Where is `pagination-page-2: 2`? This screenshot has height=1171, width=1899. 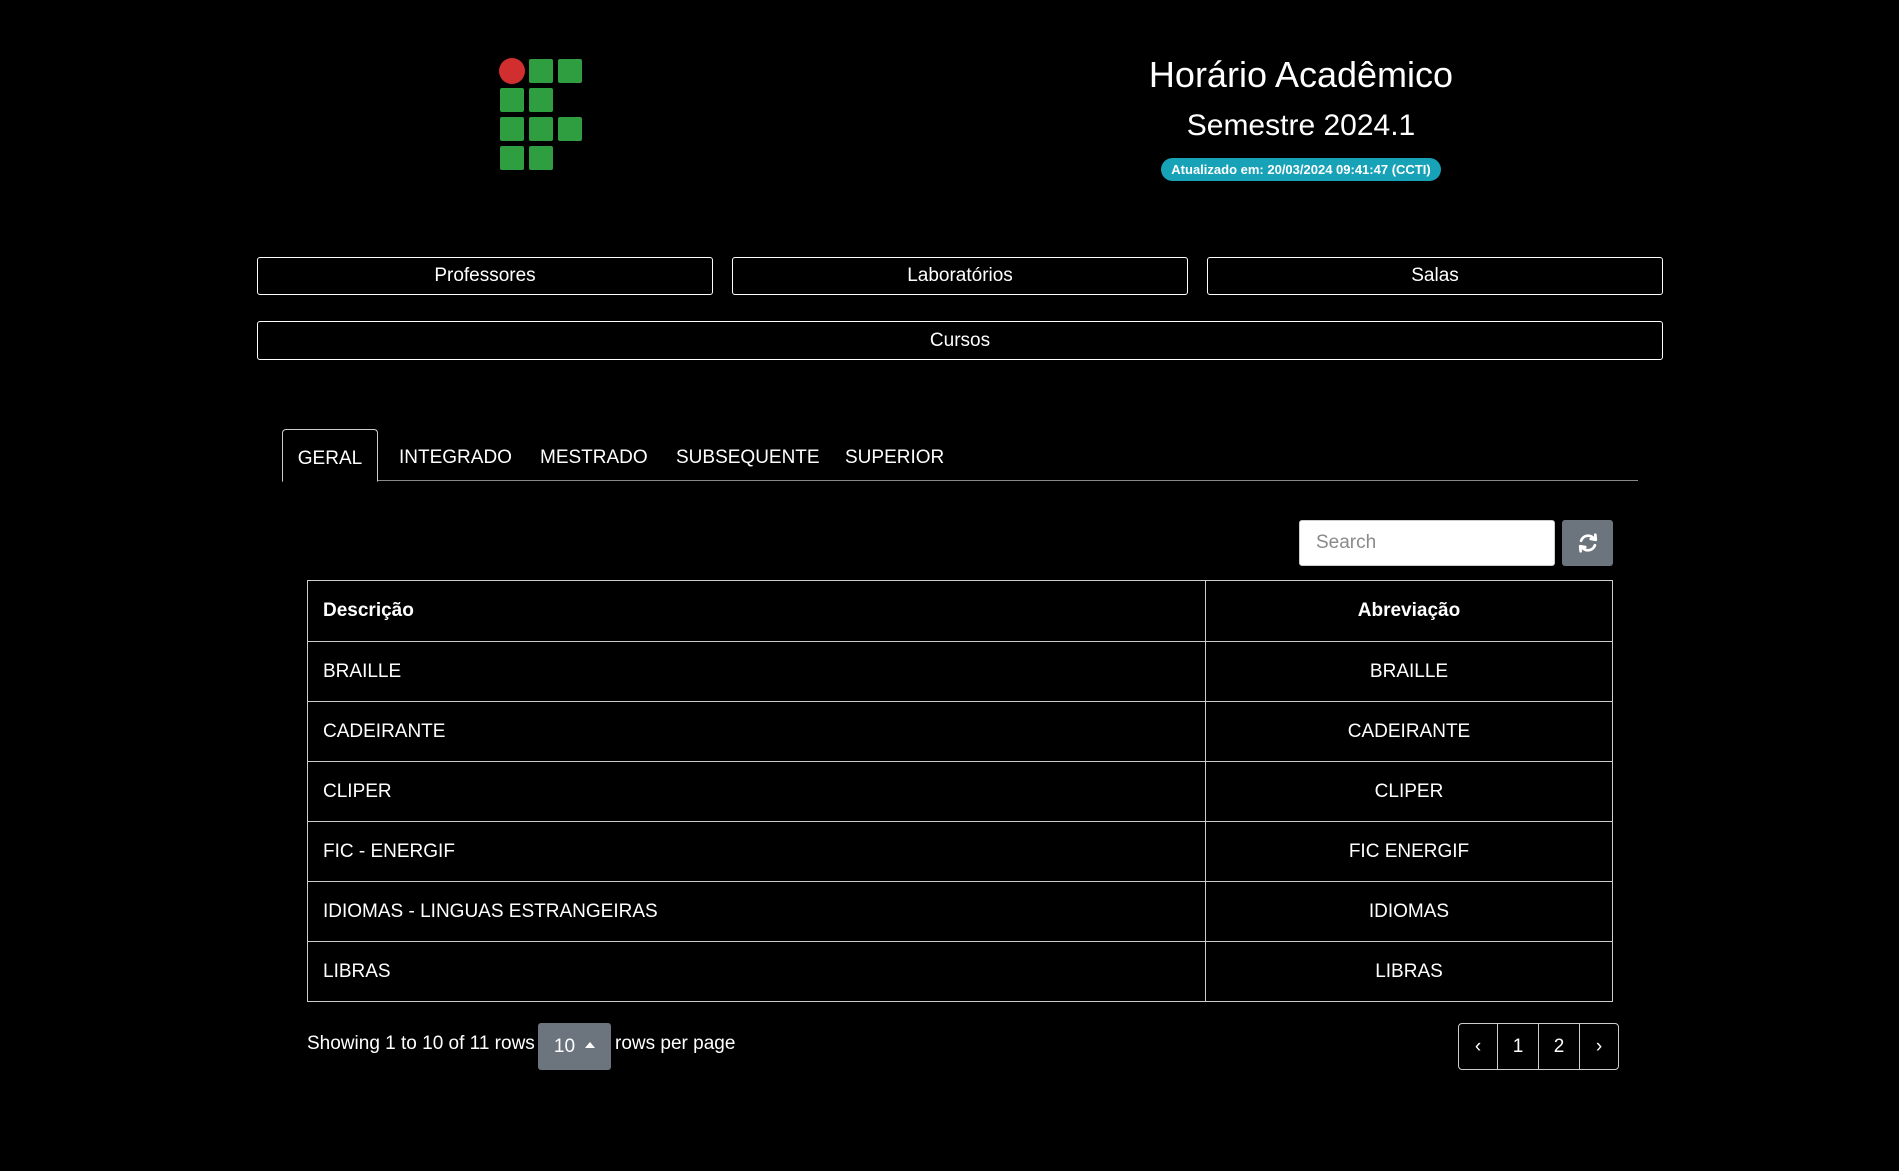
pagination-page-2: 2 is located at coordinates (1558, 1046).